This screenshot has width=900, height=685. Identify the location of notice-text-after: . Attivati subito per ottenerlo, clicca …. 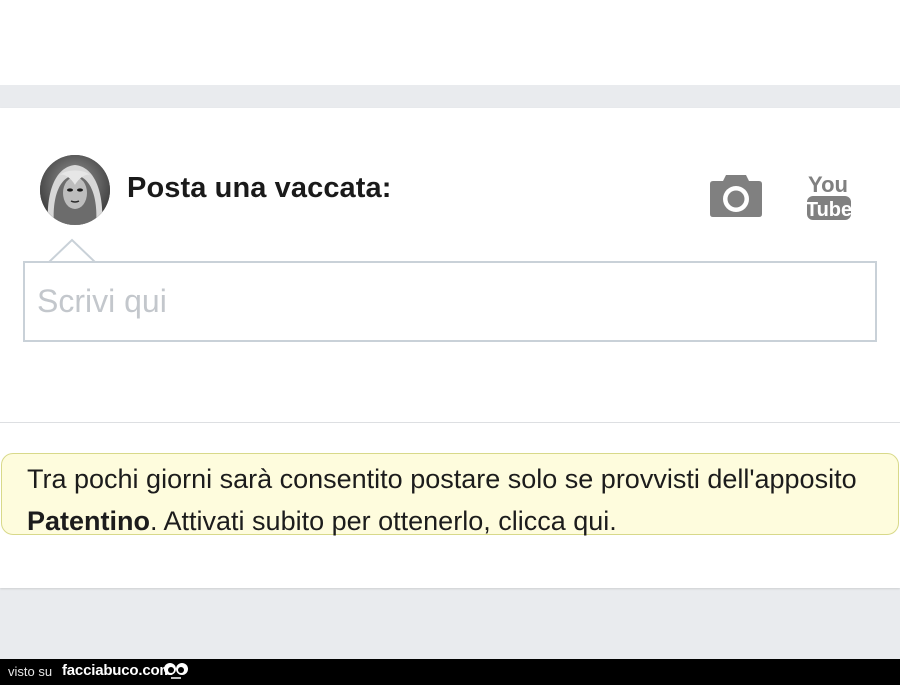
(383, 521).